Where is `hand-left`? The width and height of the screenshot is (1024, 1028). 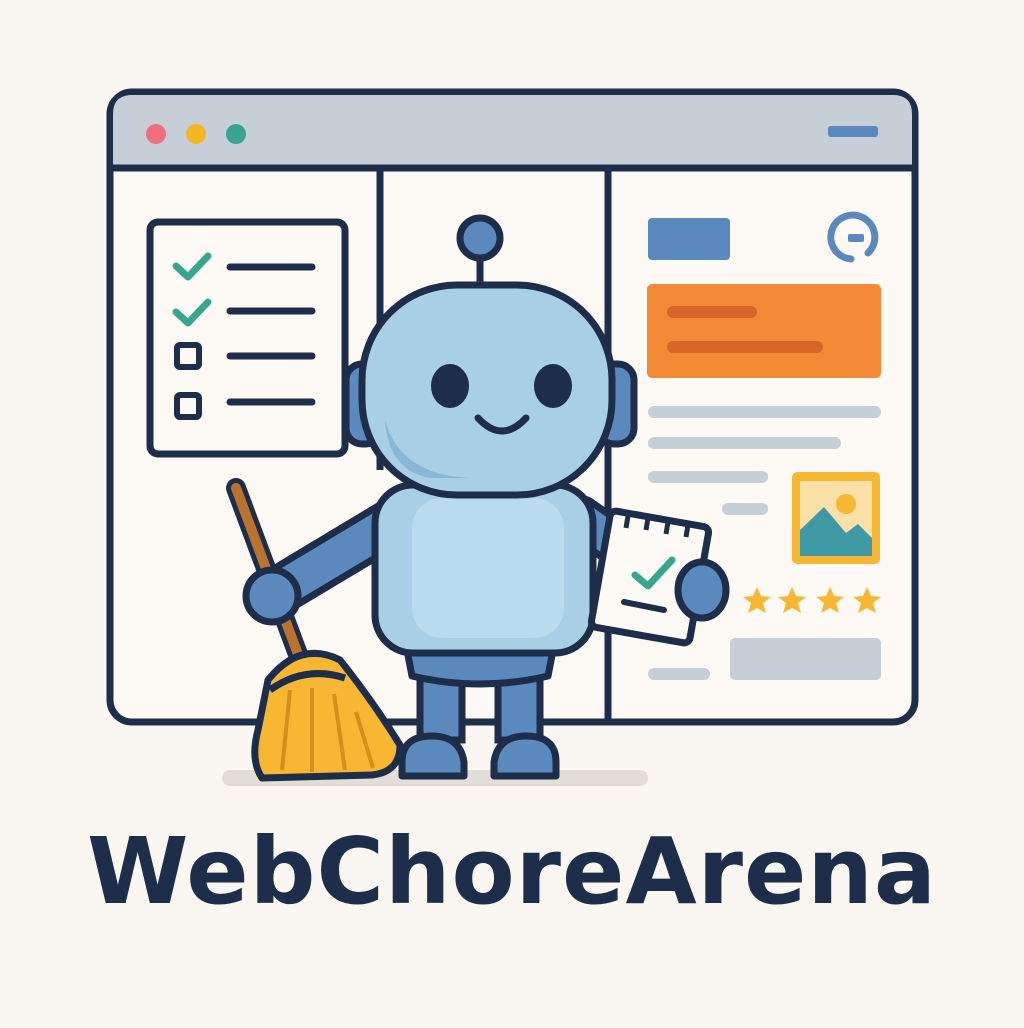 hand-left is located at coordinates (272, 596).